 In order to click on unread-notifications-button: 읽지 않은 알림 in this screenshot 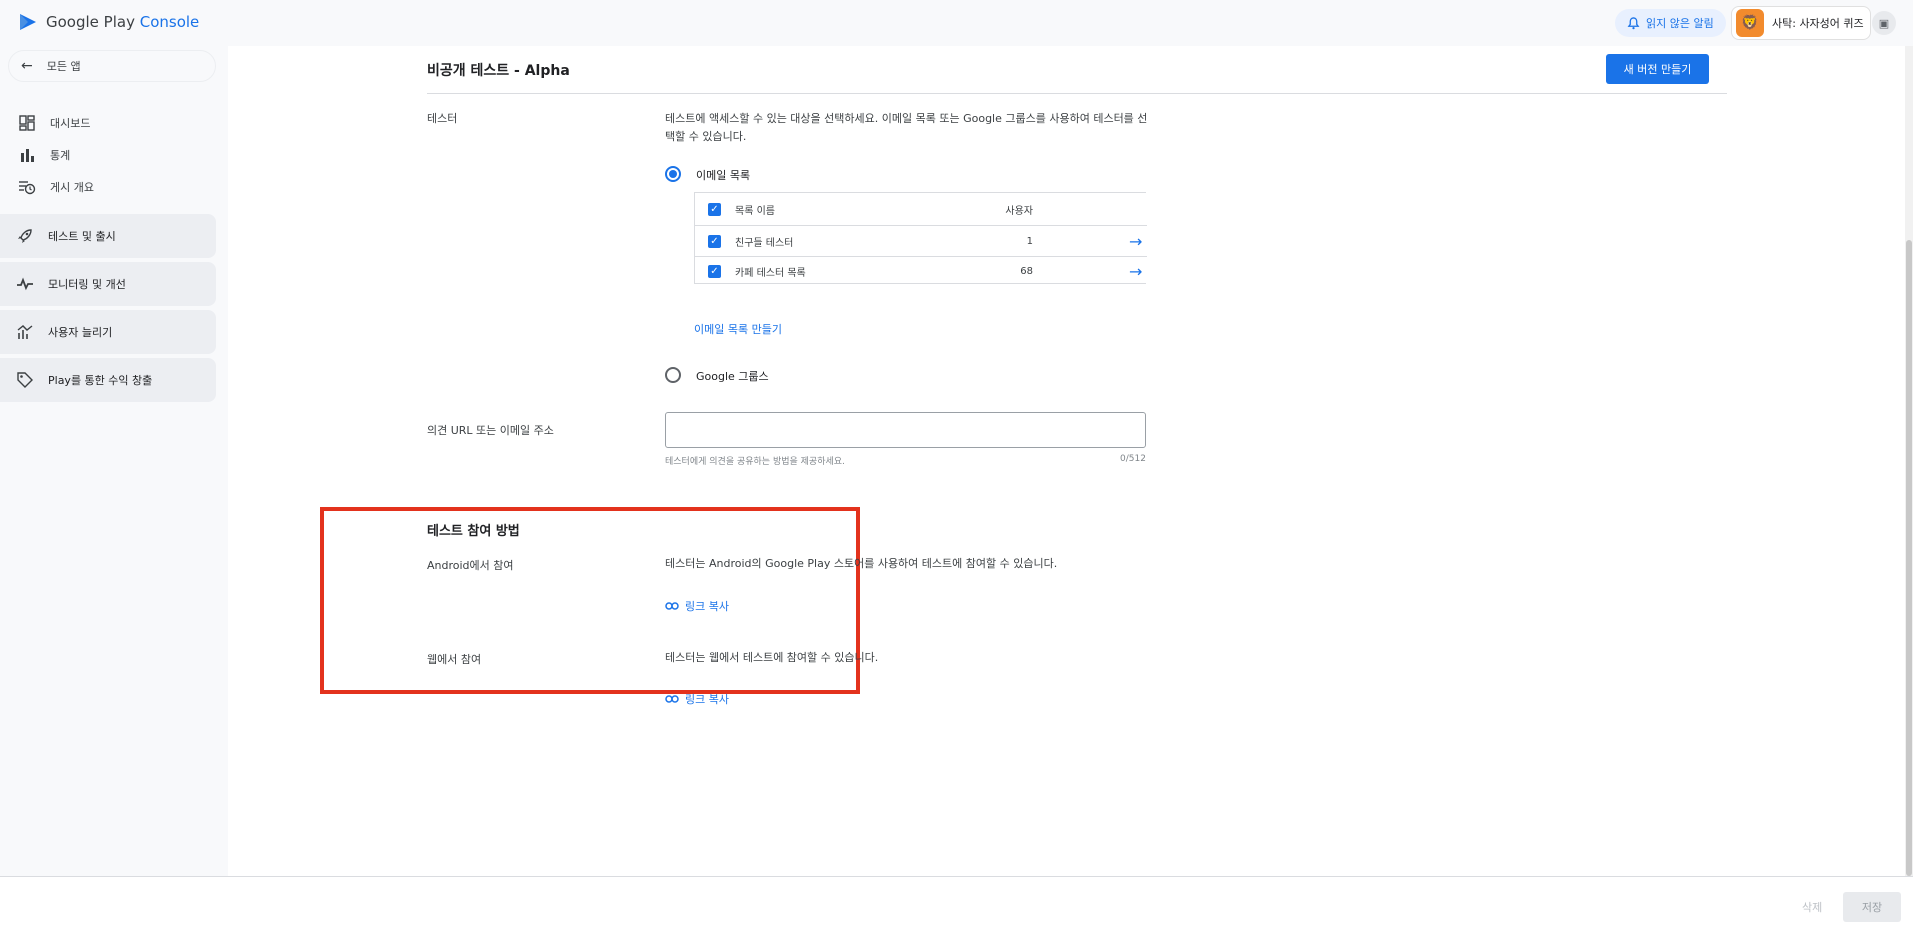, I will do `click(1670, 23)`.